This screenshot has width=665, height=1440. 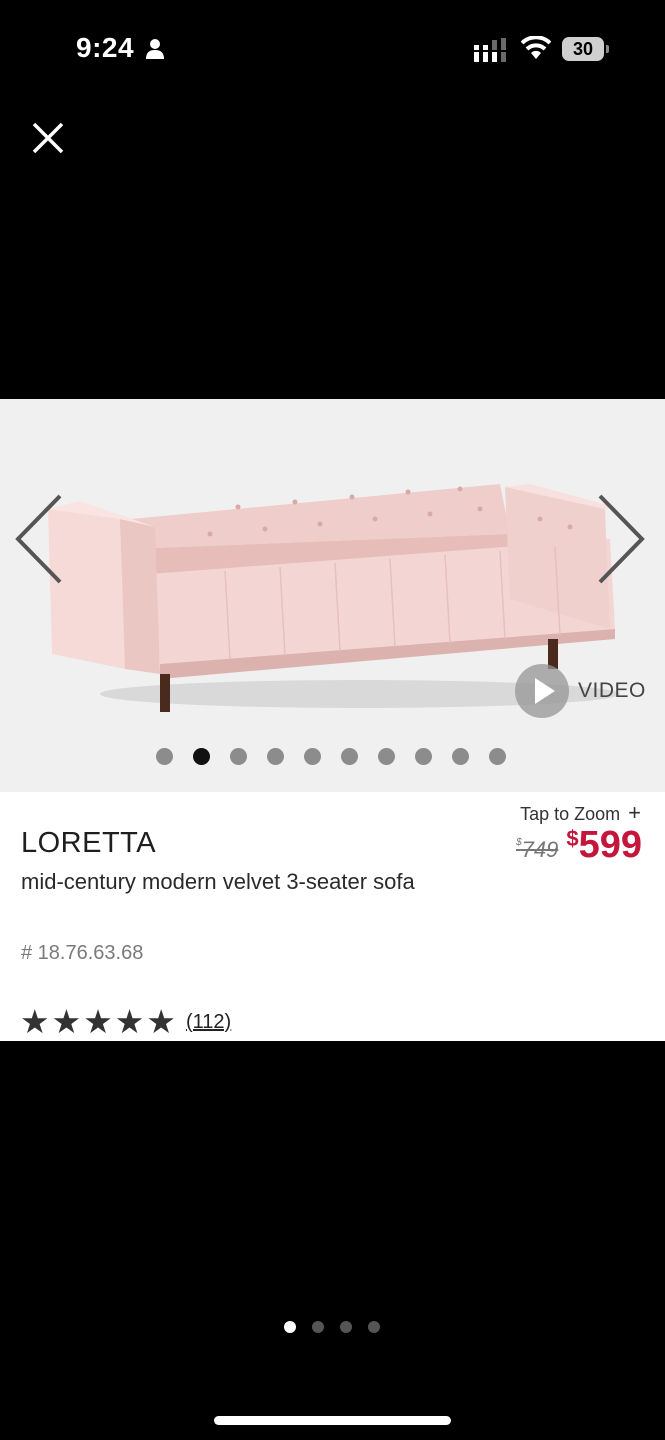 What do you see at coordinates (105, 47) in the screenshot?
I see `status-time: 9:24` at bounding box center [105, 47].